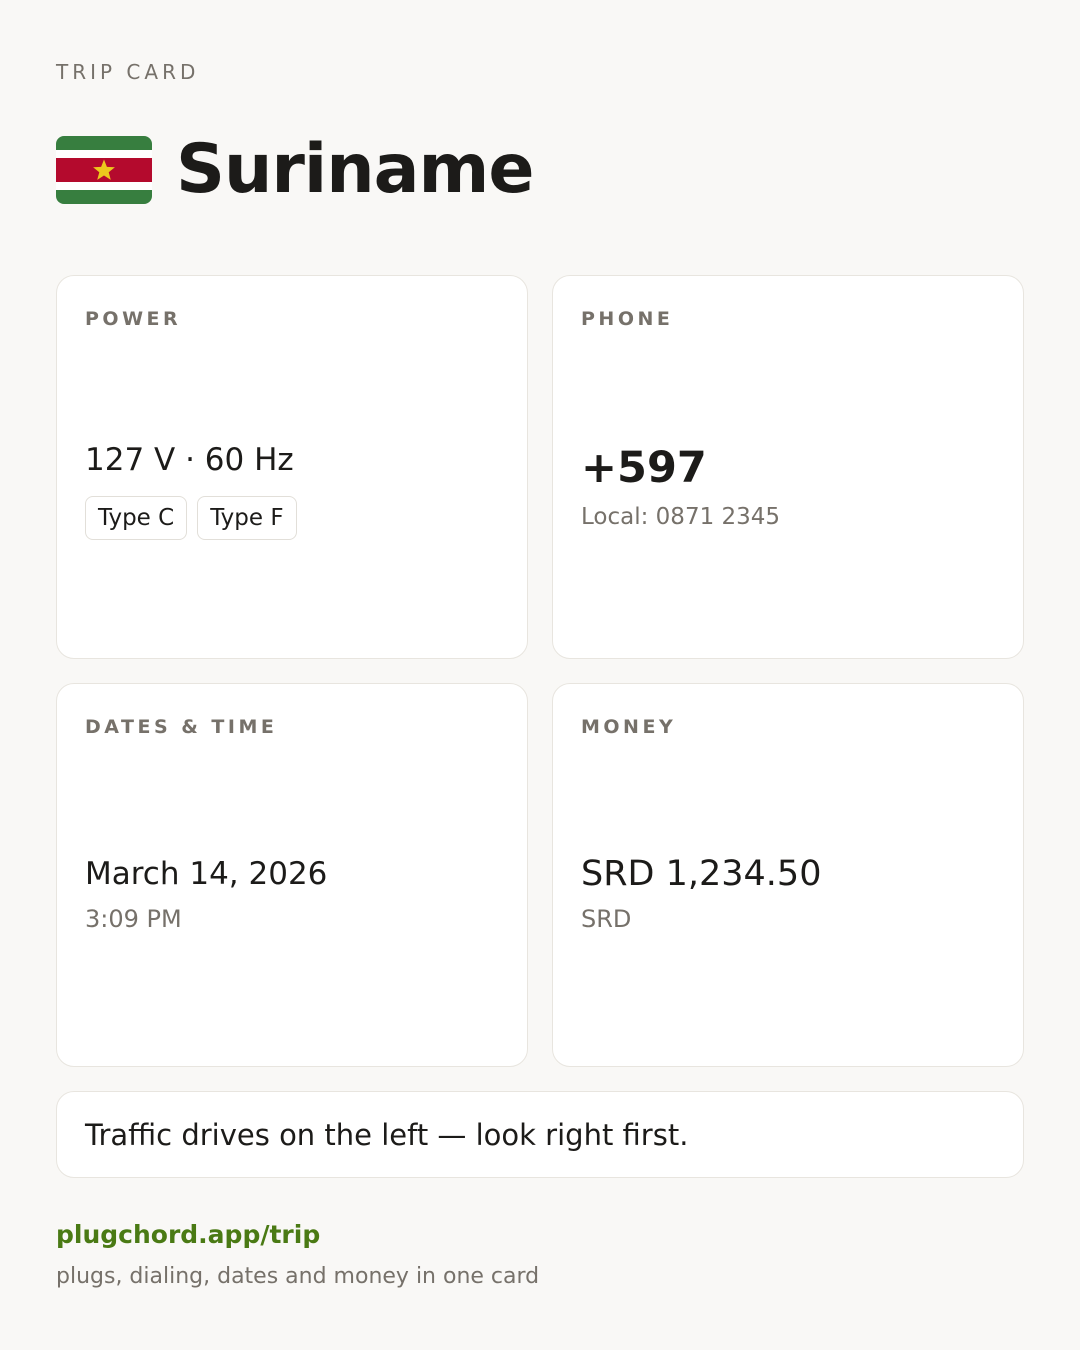 Image resolution: width=1080 pixels, height=1350 pixels. Describe the element at coordinates (133, 919) in the screenshot. I see `time-value: 3:09 PM` at that location.